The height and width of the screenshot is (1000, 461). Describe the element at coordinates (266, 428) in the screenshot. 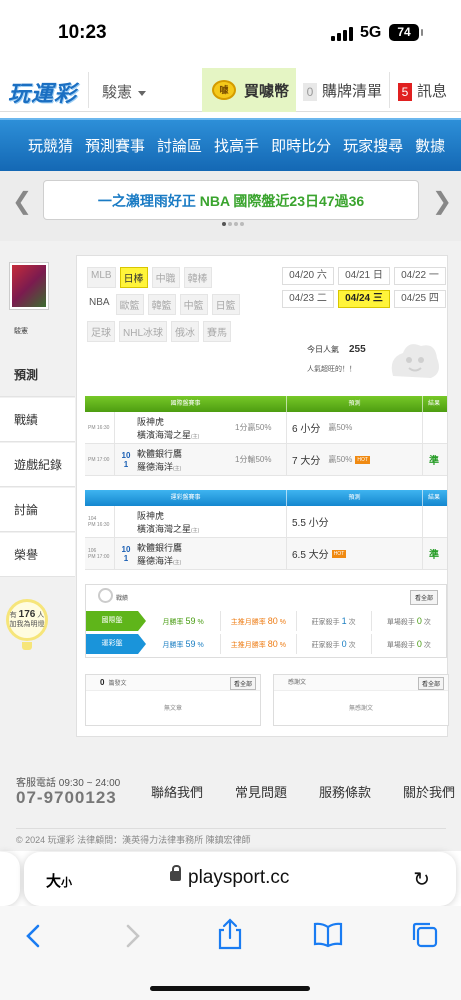

I see `table-row: PM 16:30 阪神虎 橫濱海灣之星(主) 1分贏50% 6 小分 贏50%` at that location.